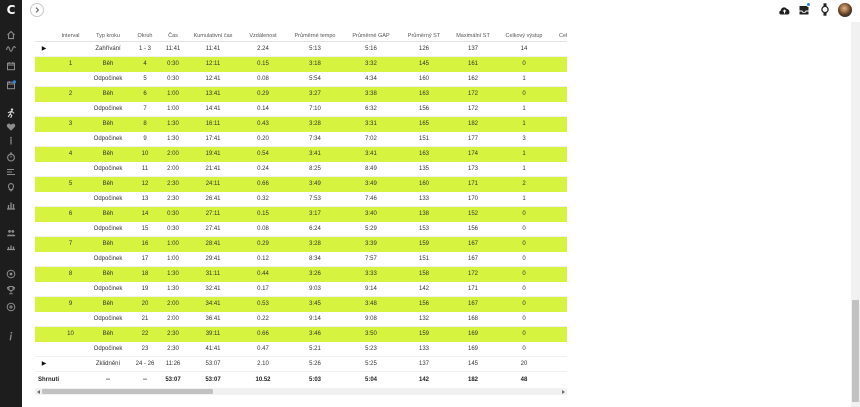  Describe the element at coordinates (315, 64) in the screenshot. I see `cell-avg-pace: 3:18` at that location.